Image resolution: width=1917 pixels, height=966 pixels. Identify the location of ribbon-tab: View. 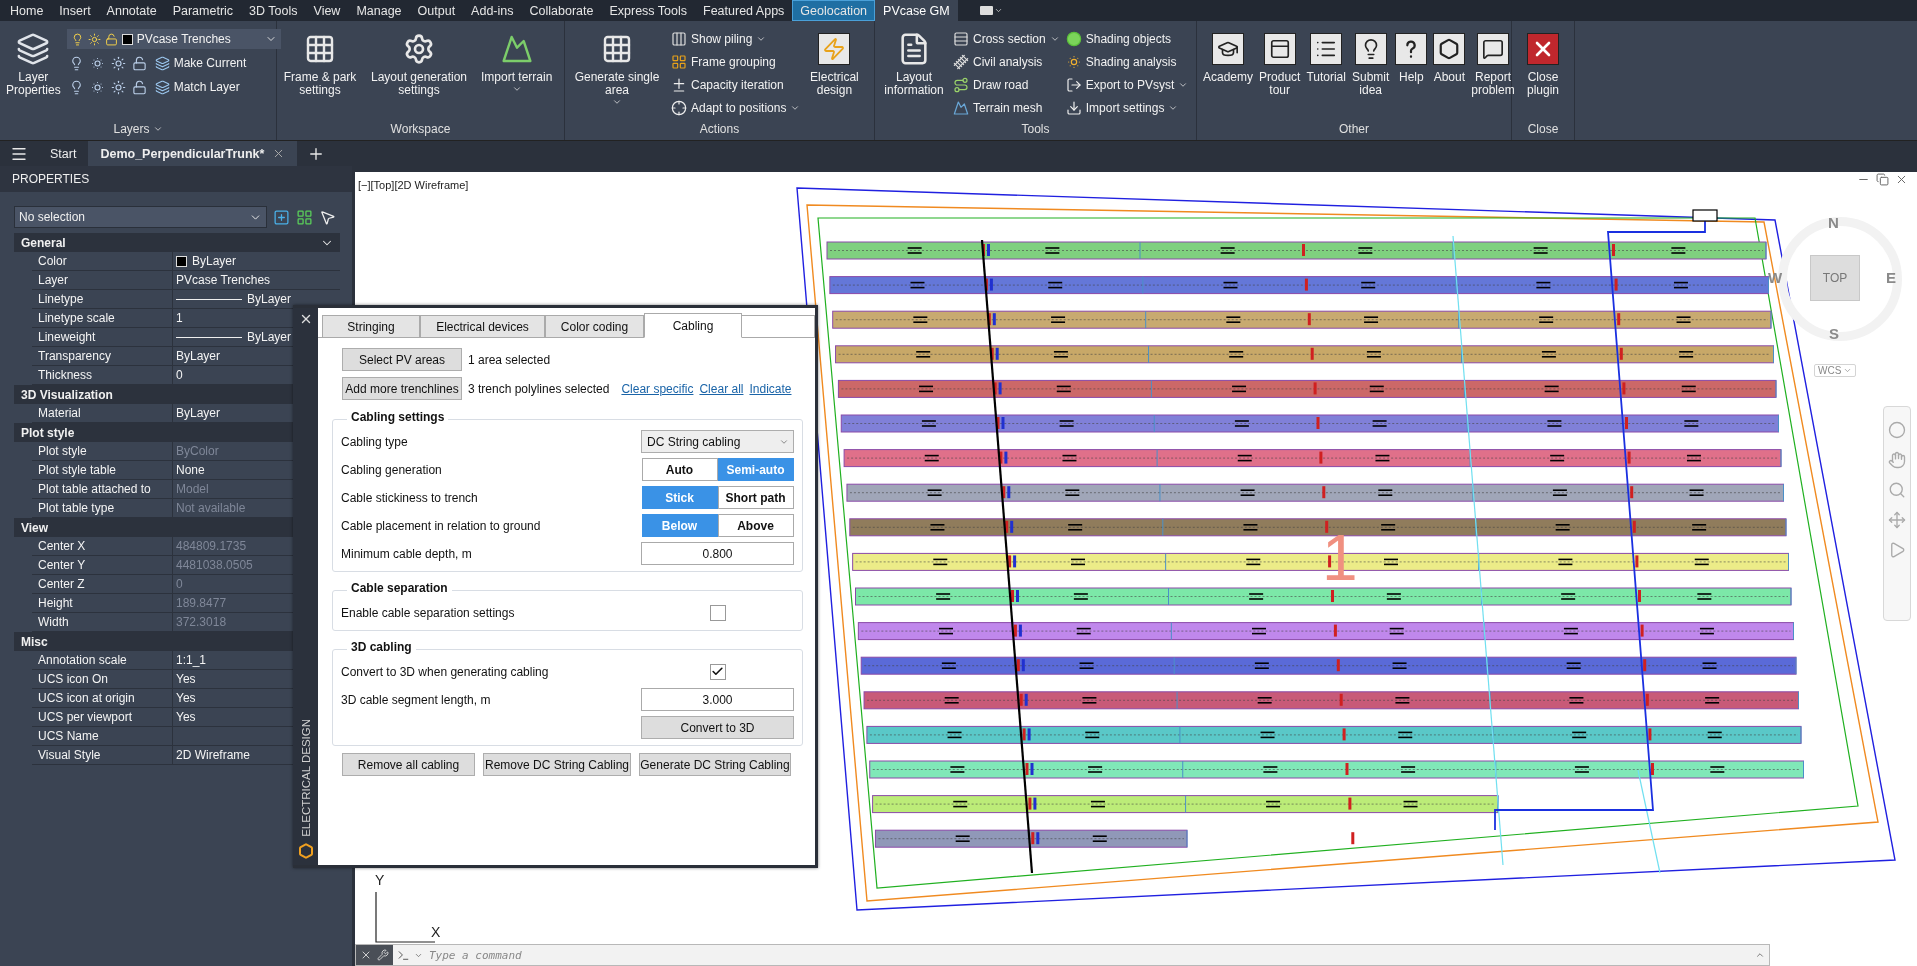
(327, 10).